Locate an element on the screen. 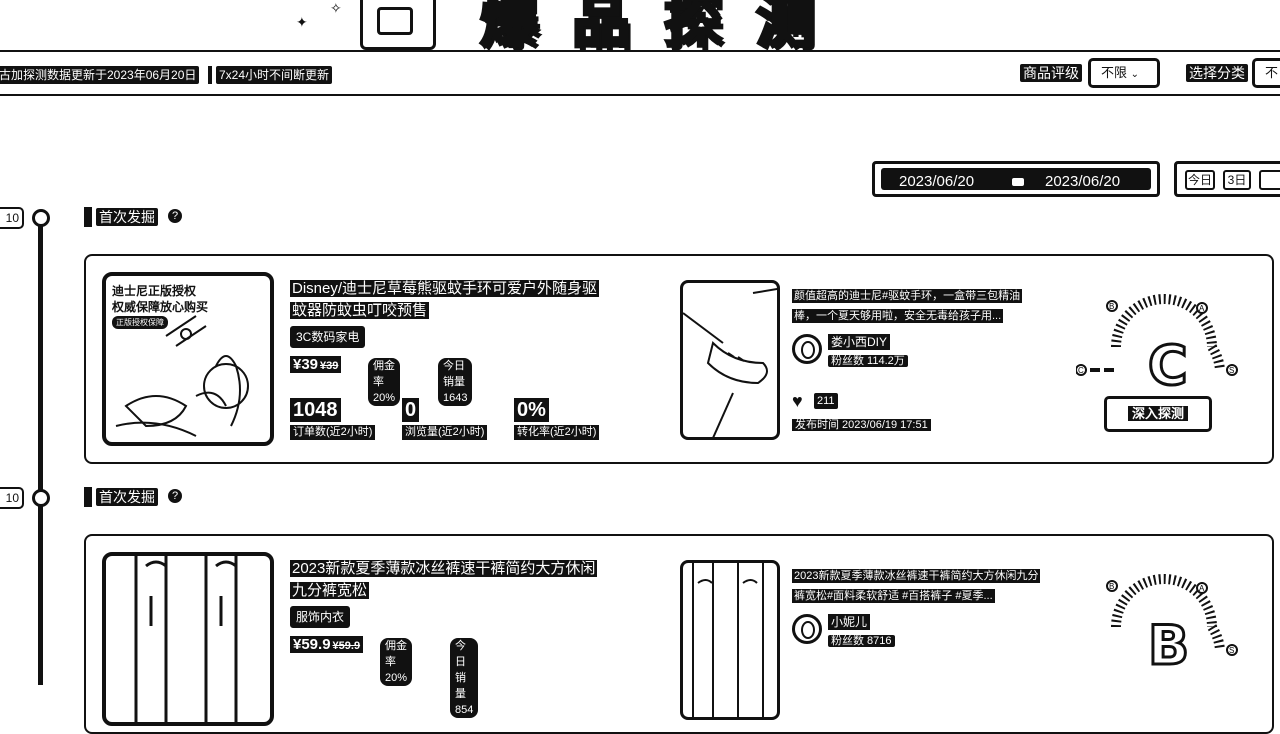  original-price: ¥39 is located at coordinates (329, 366).